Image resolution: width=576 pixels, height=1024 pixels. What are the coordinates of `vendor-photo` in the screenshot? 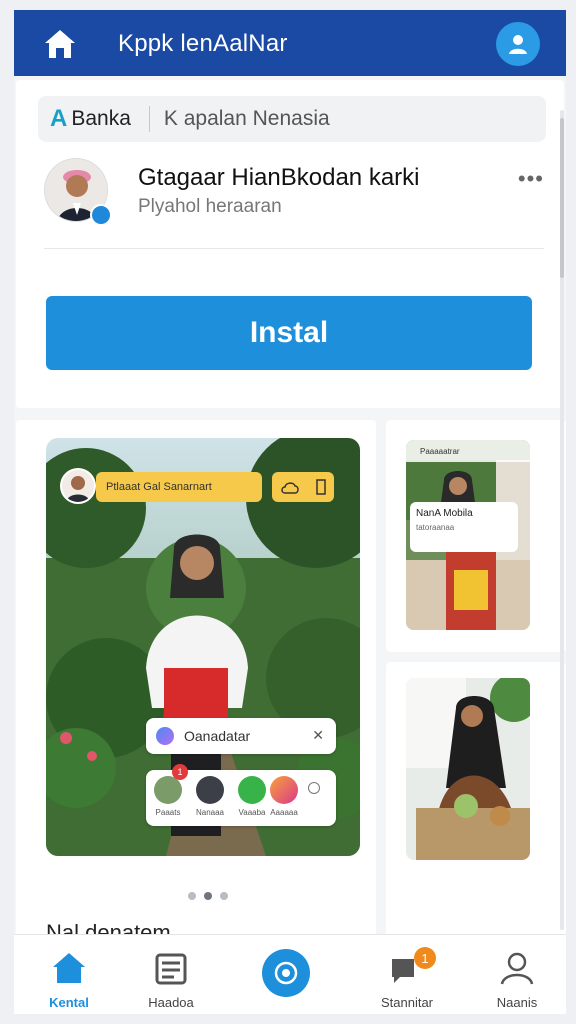 It's located at (468, 769).